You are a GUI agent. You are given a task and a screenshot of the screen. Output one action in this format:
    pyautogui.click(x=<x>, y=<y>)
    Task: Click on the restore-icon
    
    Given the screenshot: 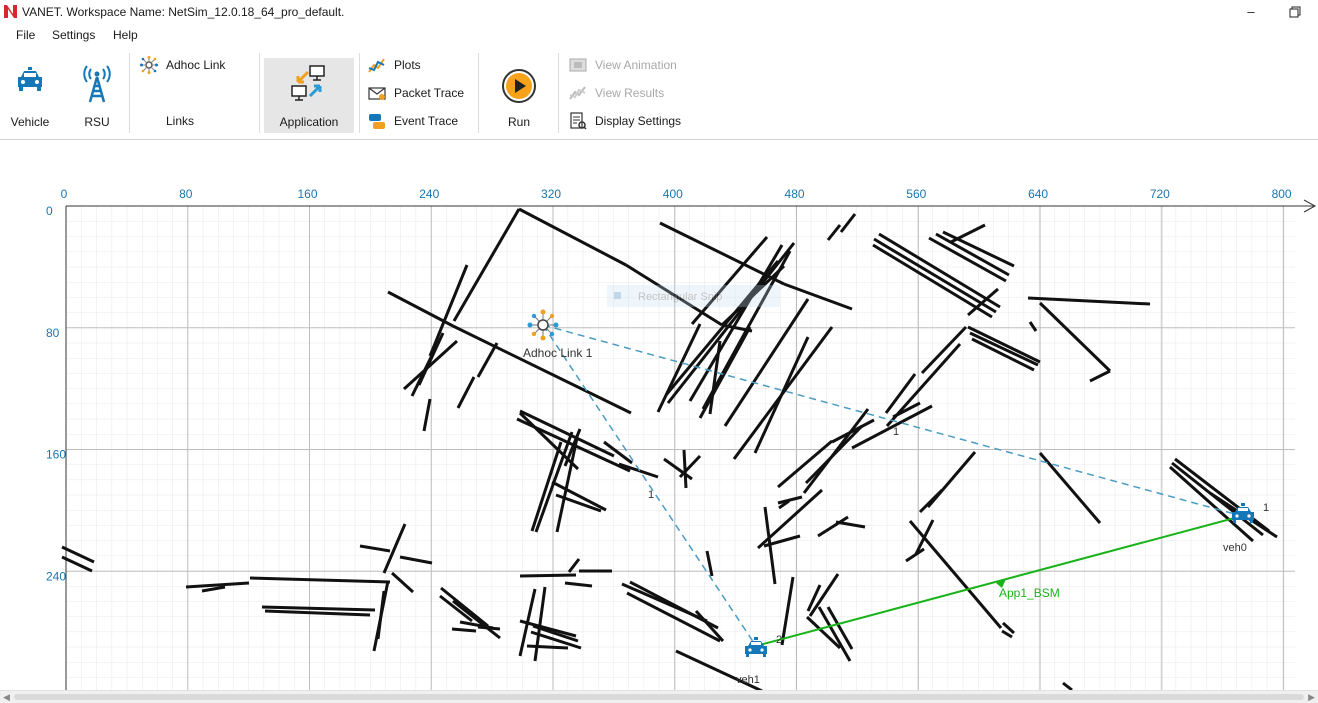 What is the action you would take?
    pyautogui.click(x=1295, y=12)
    